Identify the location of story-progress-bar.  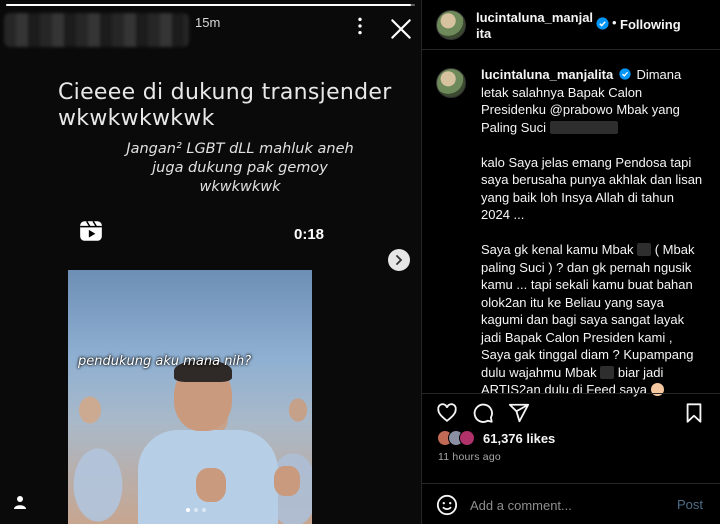
(210, 5).